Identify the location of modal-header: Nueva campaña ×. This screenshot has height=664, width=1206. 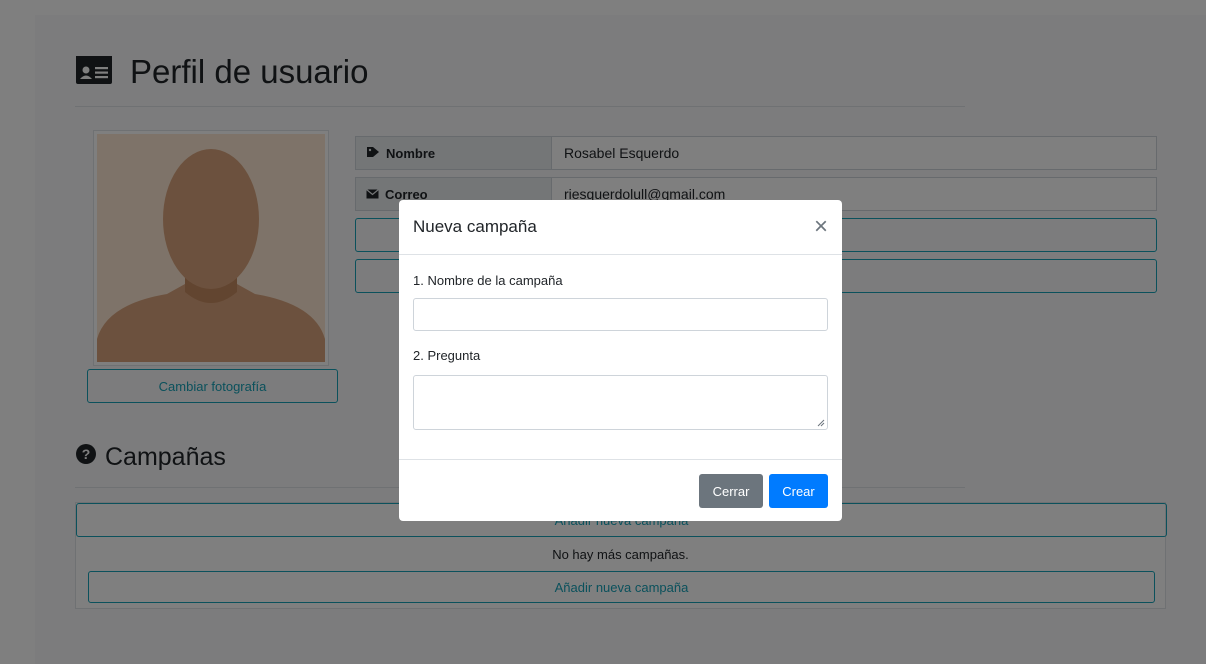
(620, 227).